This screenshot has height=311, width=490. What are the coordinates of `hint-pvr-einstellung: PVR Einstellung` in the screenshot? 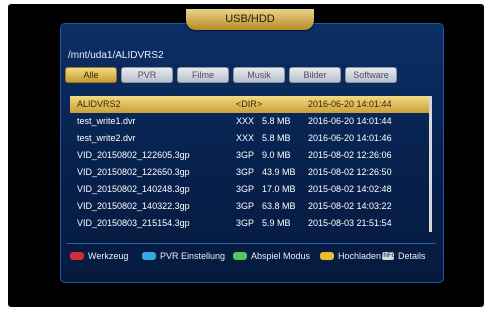 It's located at (183, 256).